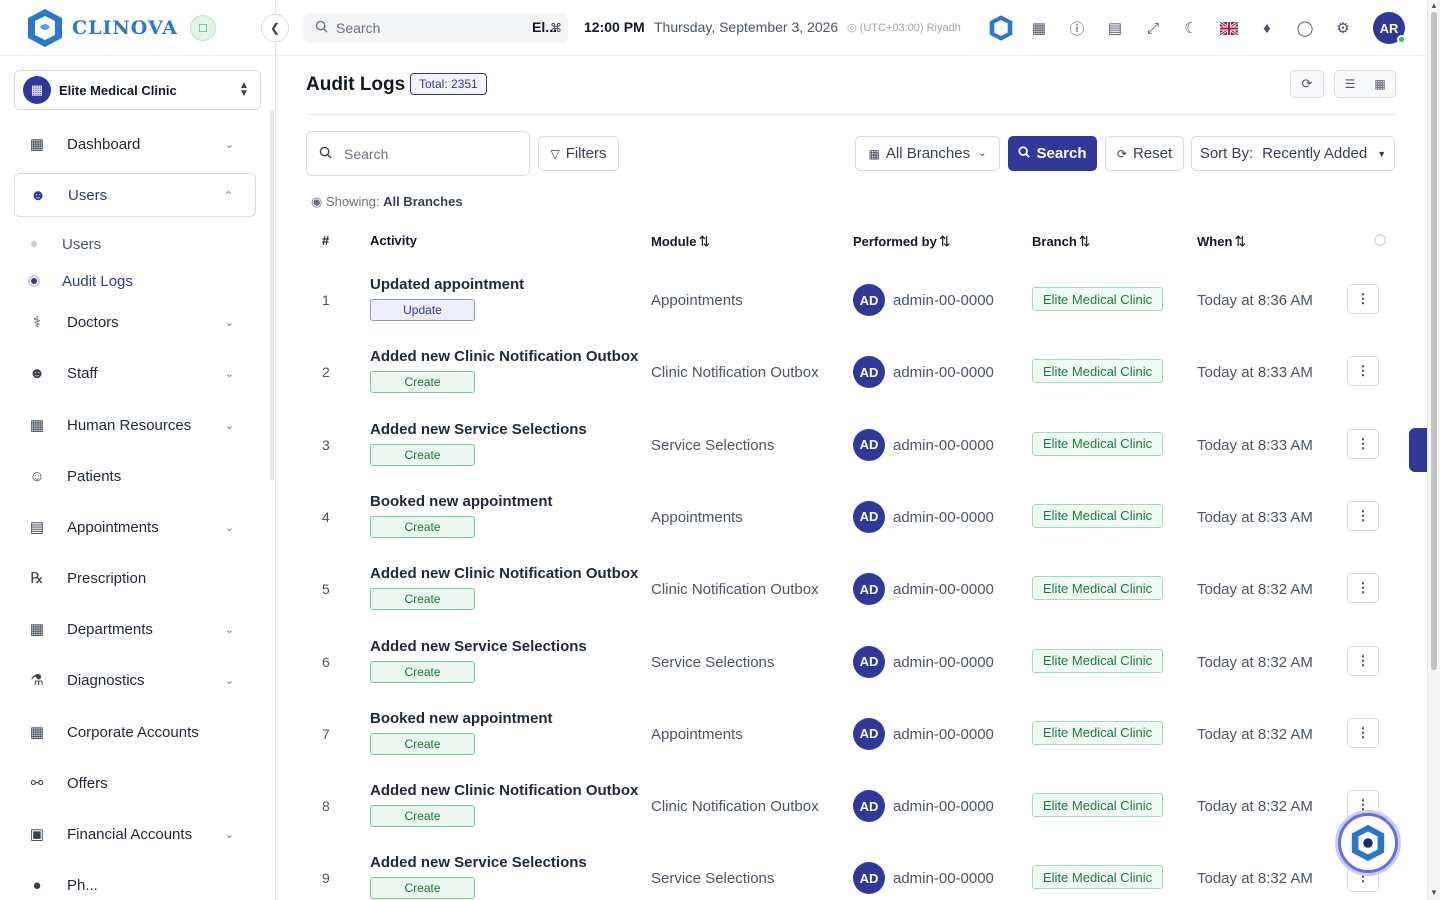 The height and width of the screenshot is (900, 1440). What do you see at coordinates (275, 28) in the screenshot?
I see `collapse-sidebar-button: ❮` at bounding box center [275, 28].